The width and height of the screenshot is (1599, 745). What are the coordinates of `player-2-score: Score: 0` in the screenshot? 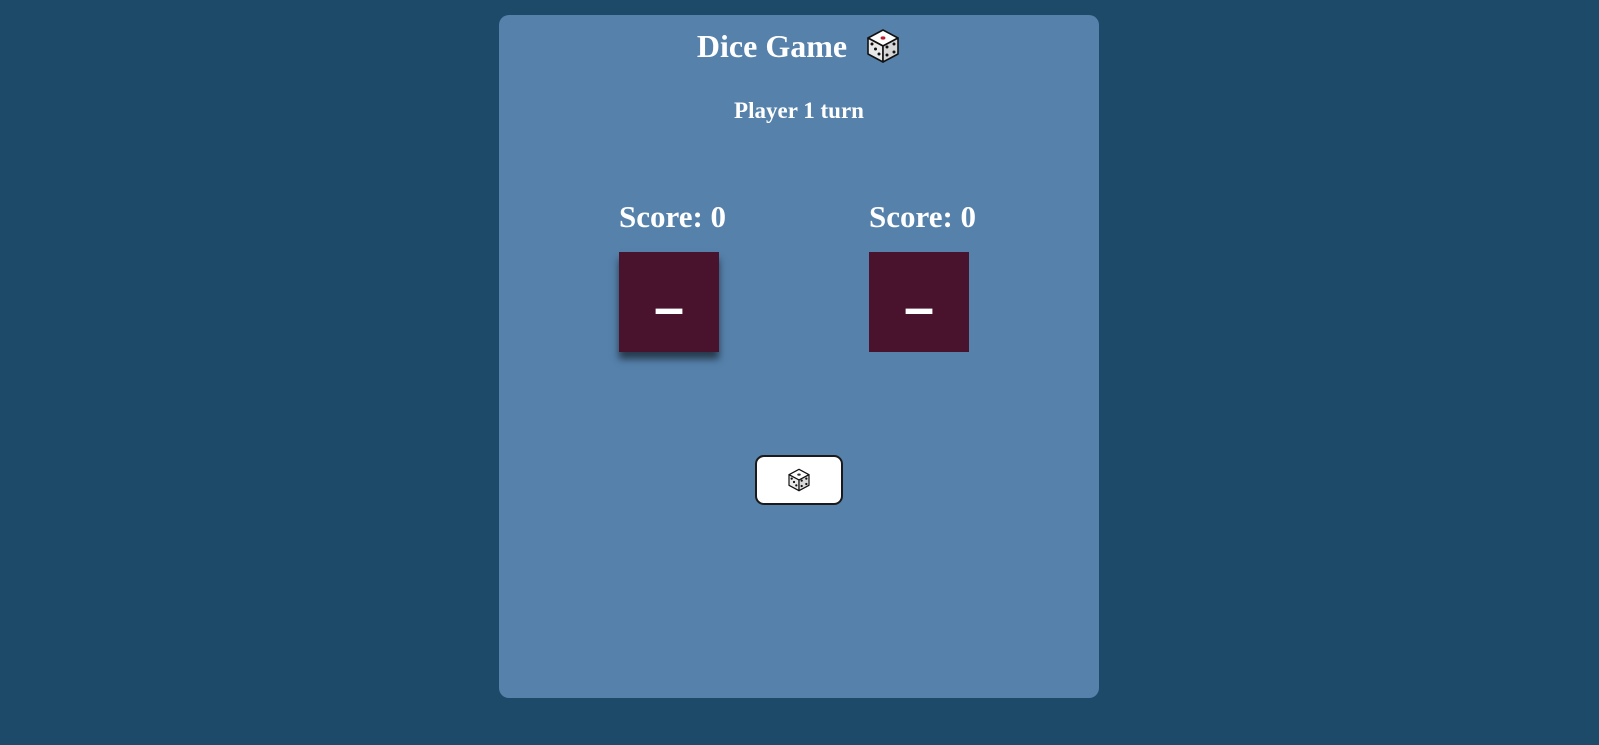 It's located at (923, 216).